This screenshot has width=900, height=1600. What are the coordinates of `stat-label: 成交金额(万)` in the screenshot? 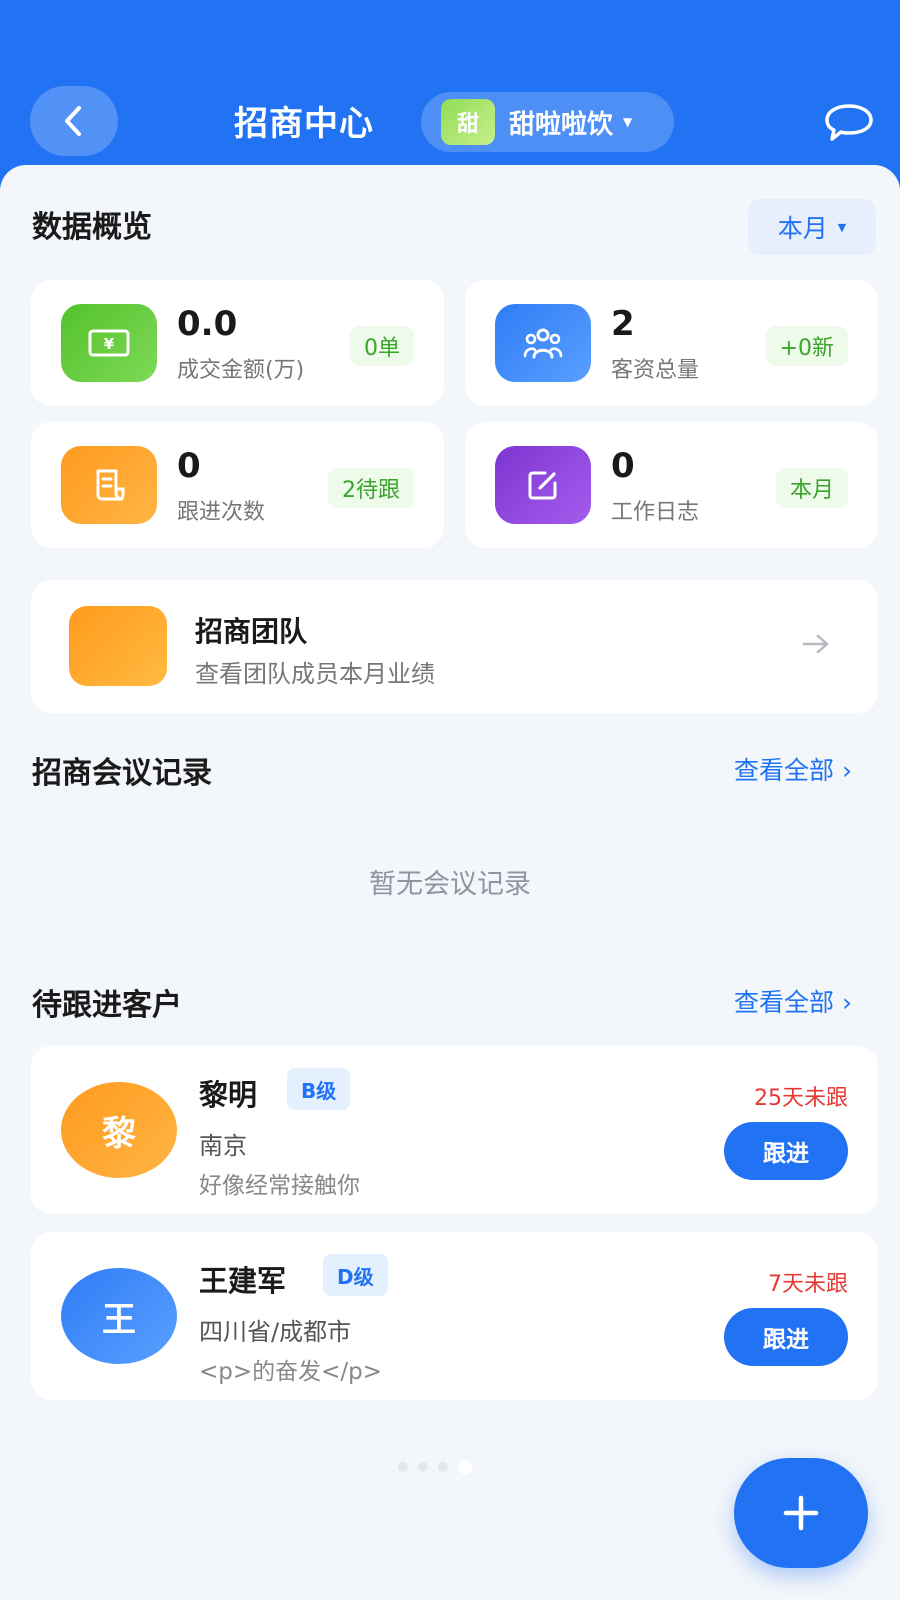 It's located at (241, 370).